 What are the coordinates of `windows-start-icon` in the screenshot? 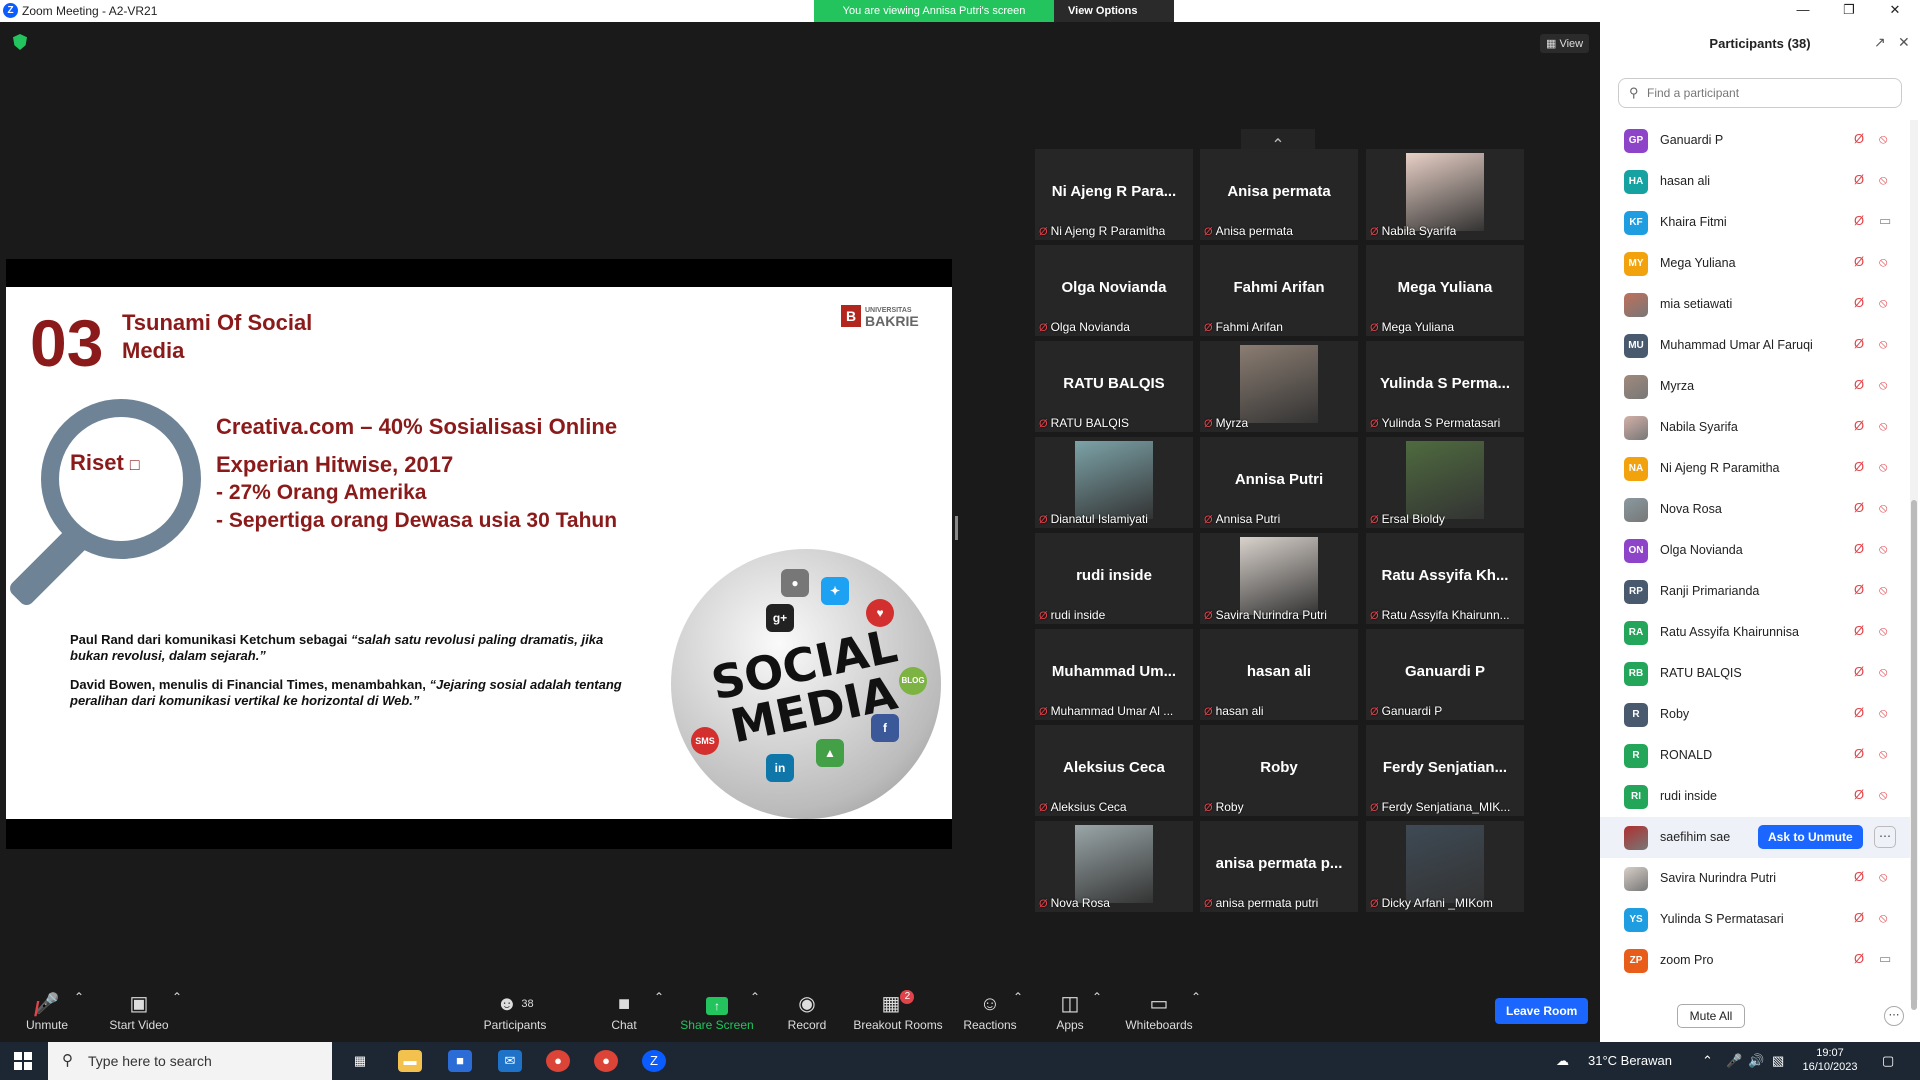 It's located at (23, 1061).